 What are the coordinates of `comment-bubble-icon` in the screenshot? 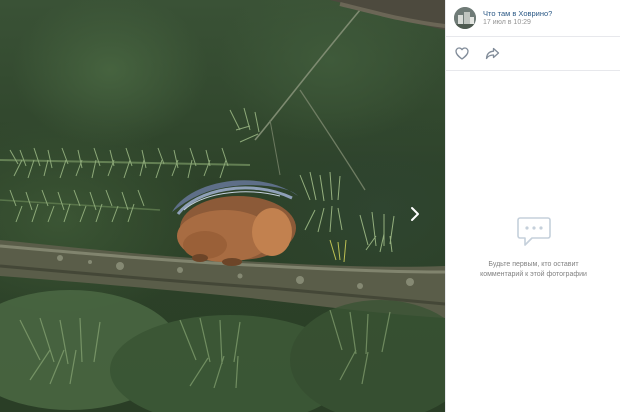 It's located at (533, 231).